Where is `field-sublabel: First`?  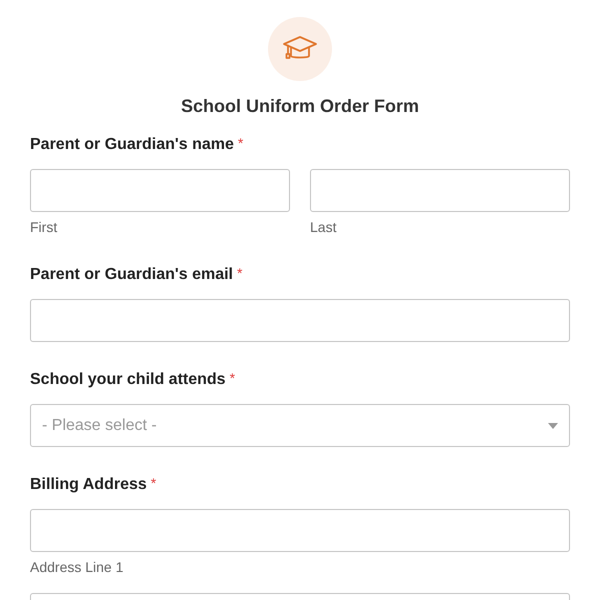 field-sublabel: First is located at coordinates (44, 227).